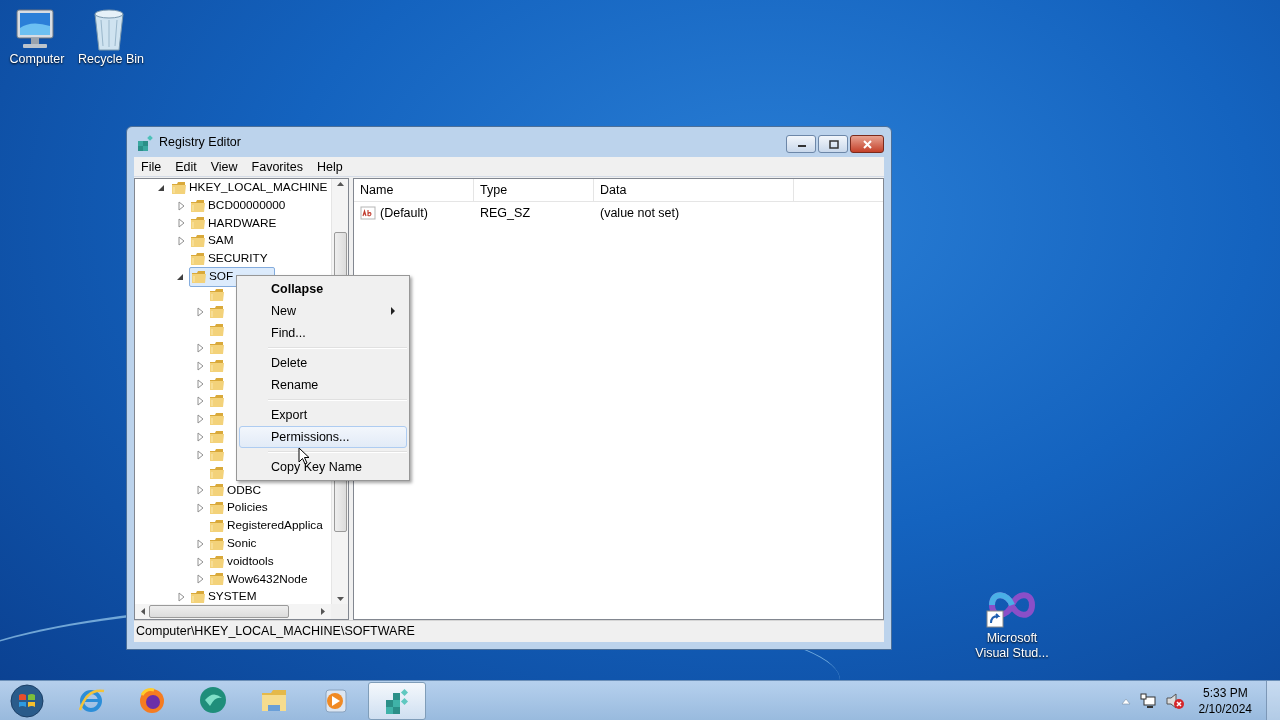 The image size is (1280, 720). Describe the element at coordinates (505, 213) in the screenshot. I see `value-type: REG_SZ` at that location.